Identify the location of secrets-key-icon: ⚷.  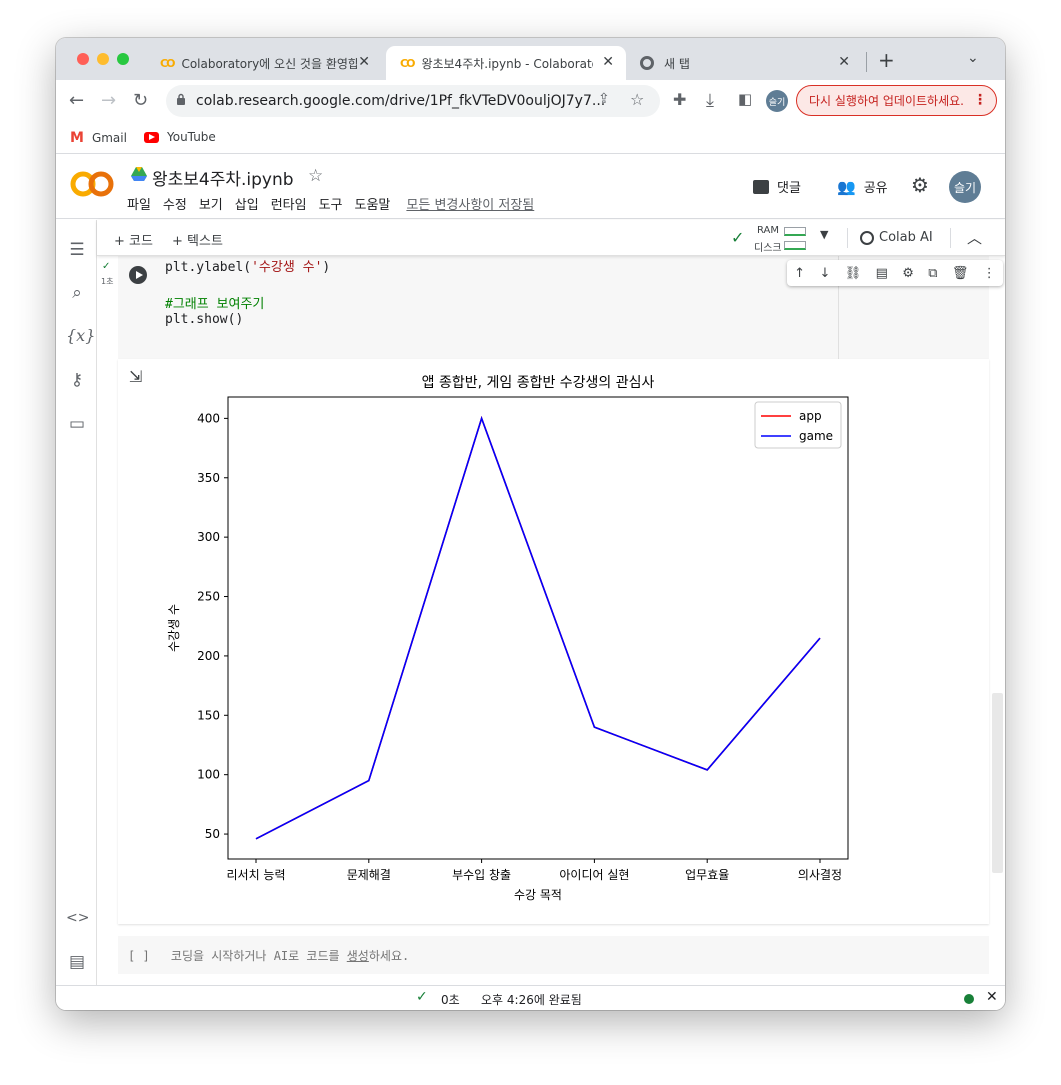
(77, 381).